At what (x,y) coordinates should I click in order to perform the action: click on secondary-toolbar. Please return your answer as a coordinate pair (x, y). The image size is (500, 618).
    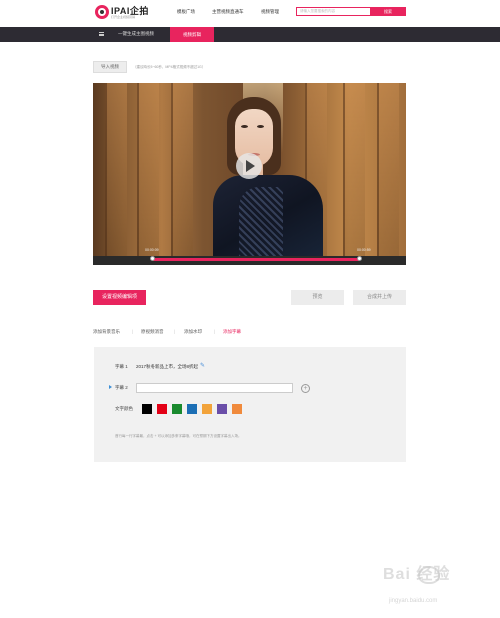
    Looking at the image, I should click on (250, 34).